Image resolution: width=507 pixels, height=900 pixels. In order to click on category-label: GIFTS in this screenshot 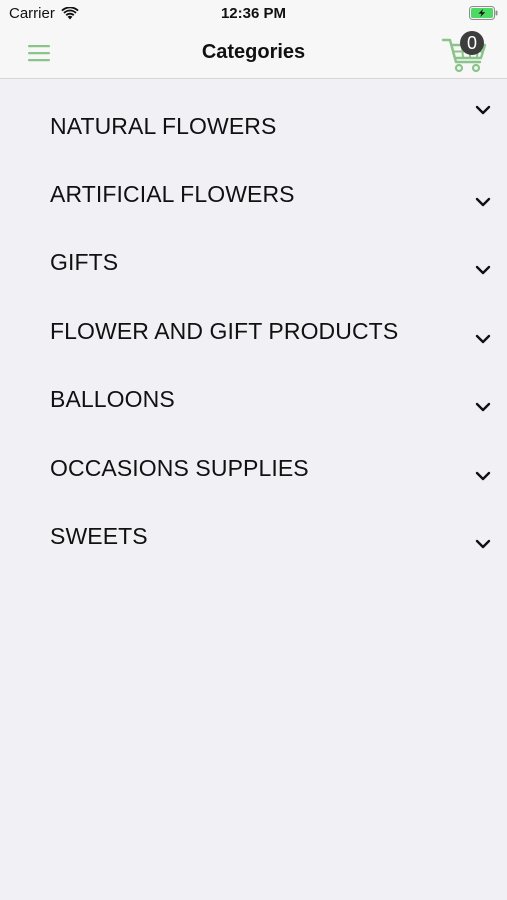, I will do `click(84, 262)`.